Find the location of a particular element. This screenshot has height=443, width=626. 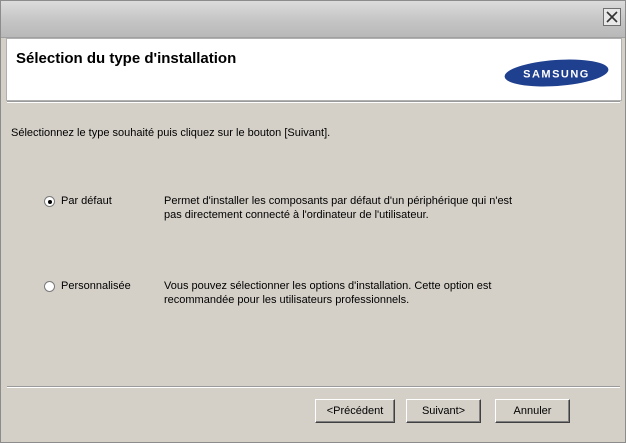

next-button: Suivant> is located at coordinates (443, 411).